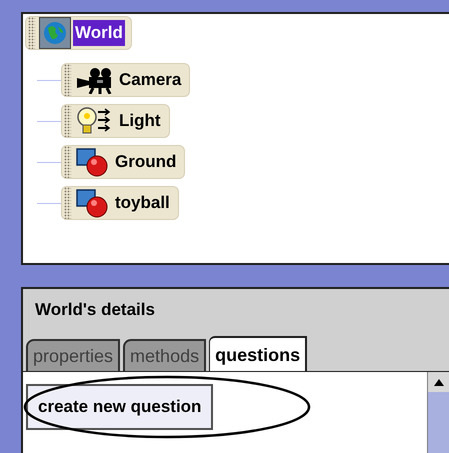 This screenshot has height=453, width=449. I want to click on object-tile: Ground, so click(123, 162).